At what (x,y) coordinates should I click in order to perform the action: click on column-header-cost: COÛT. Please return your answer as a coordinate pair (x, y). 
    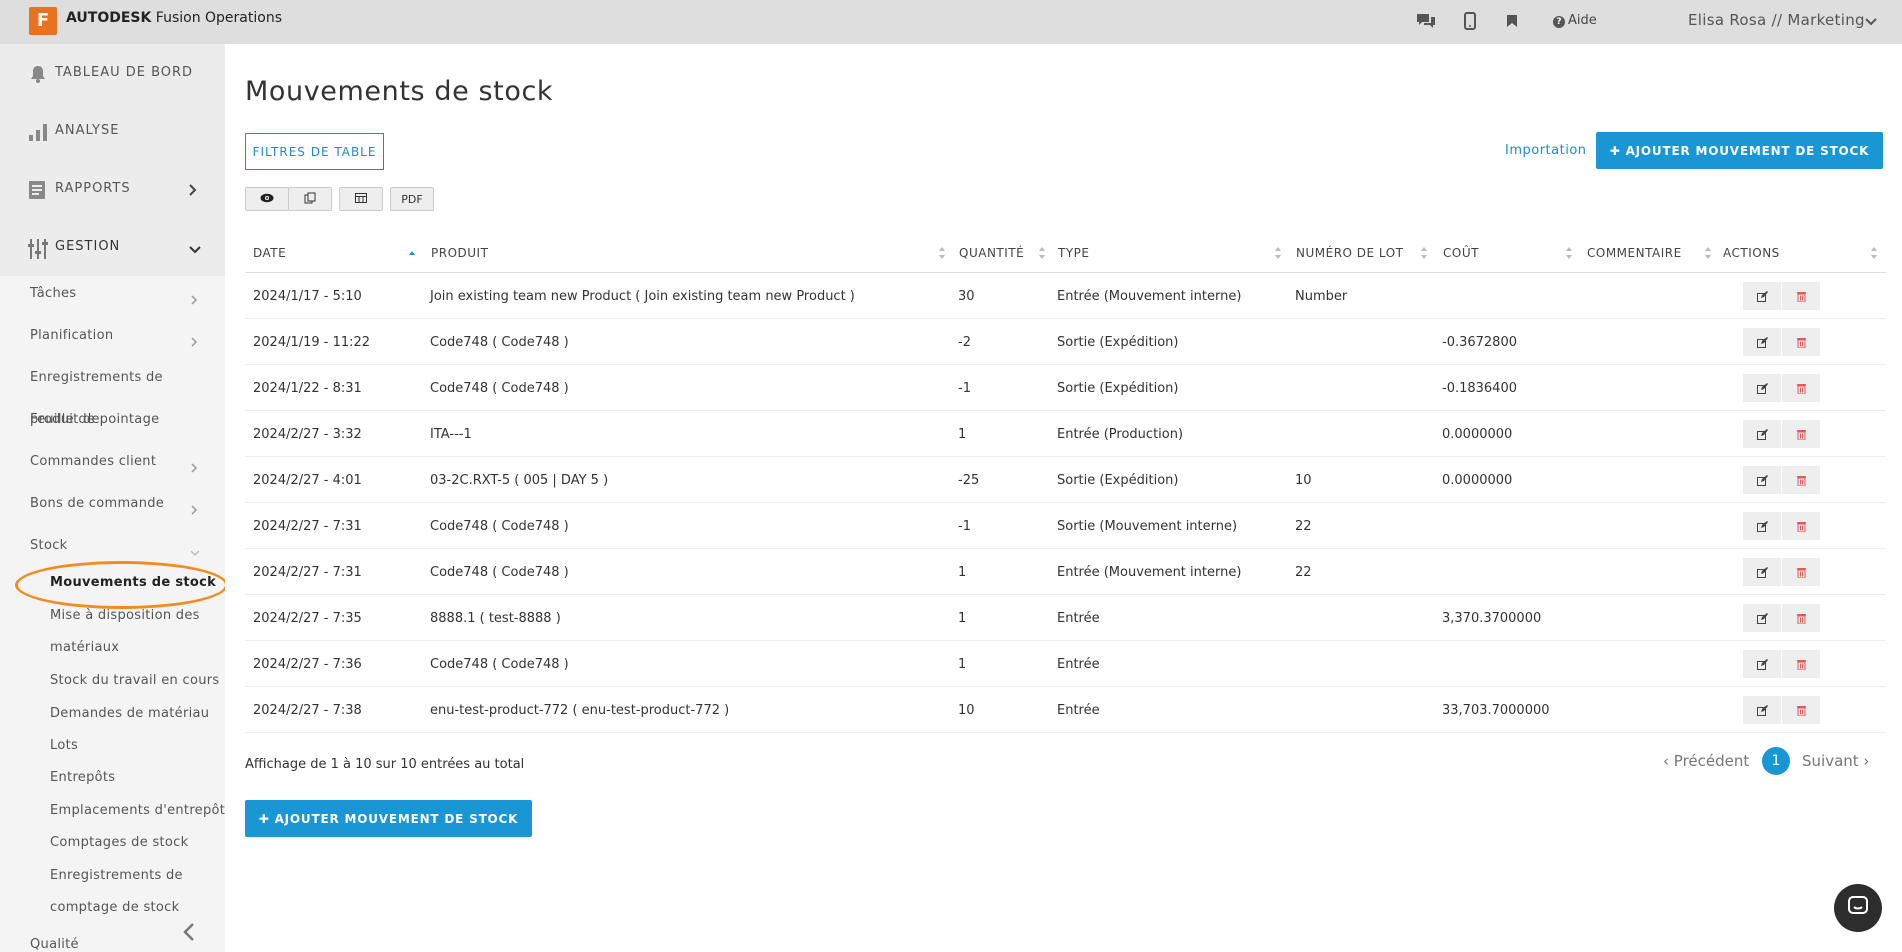
    Looking at the image, I should click on (1461, 253).